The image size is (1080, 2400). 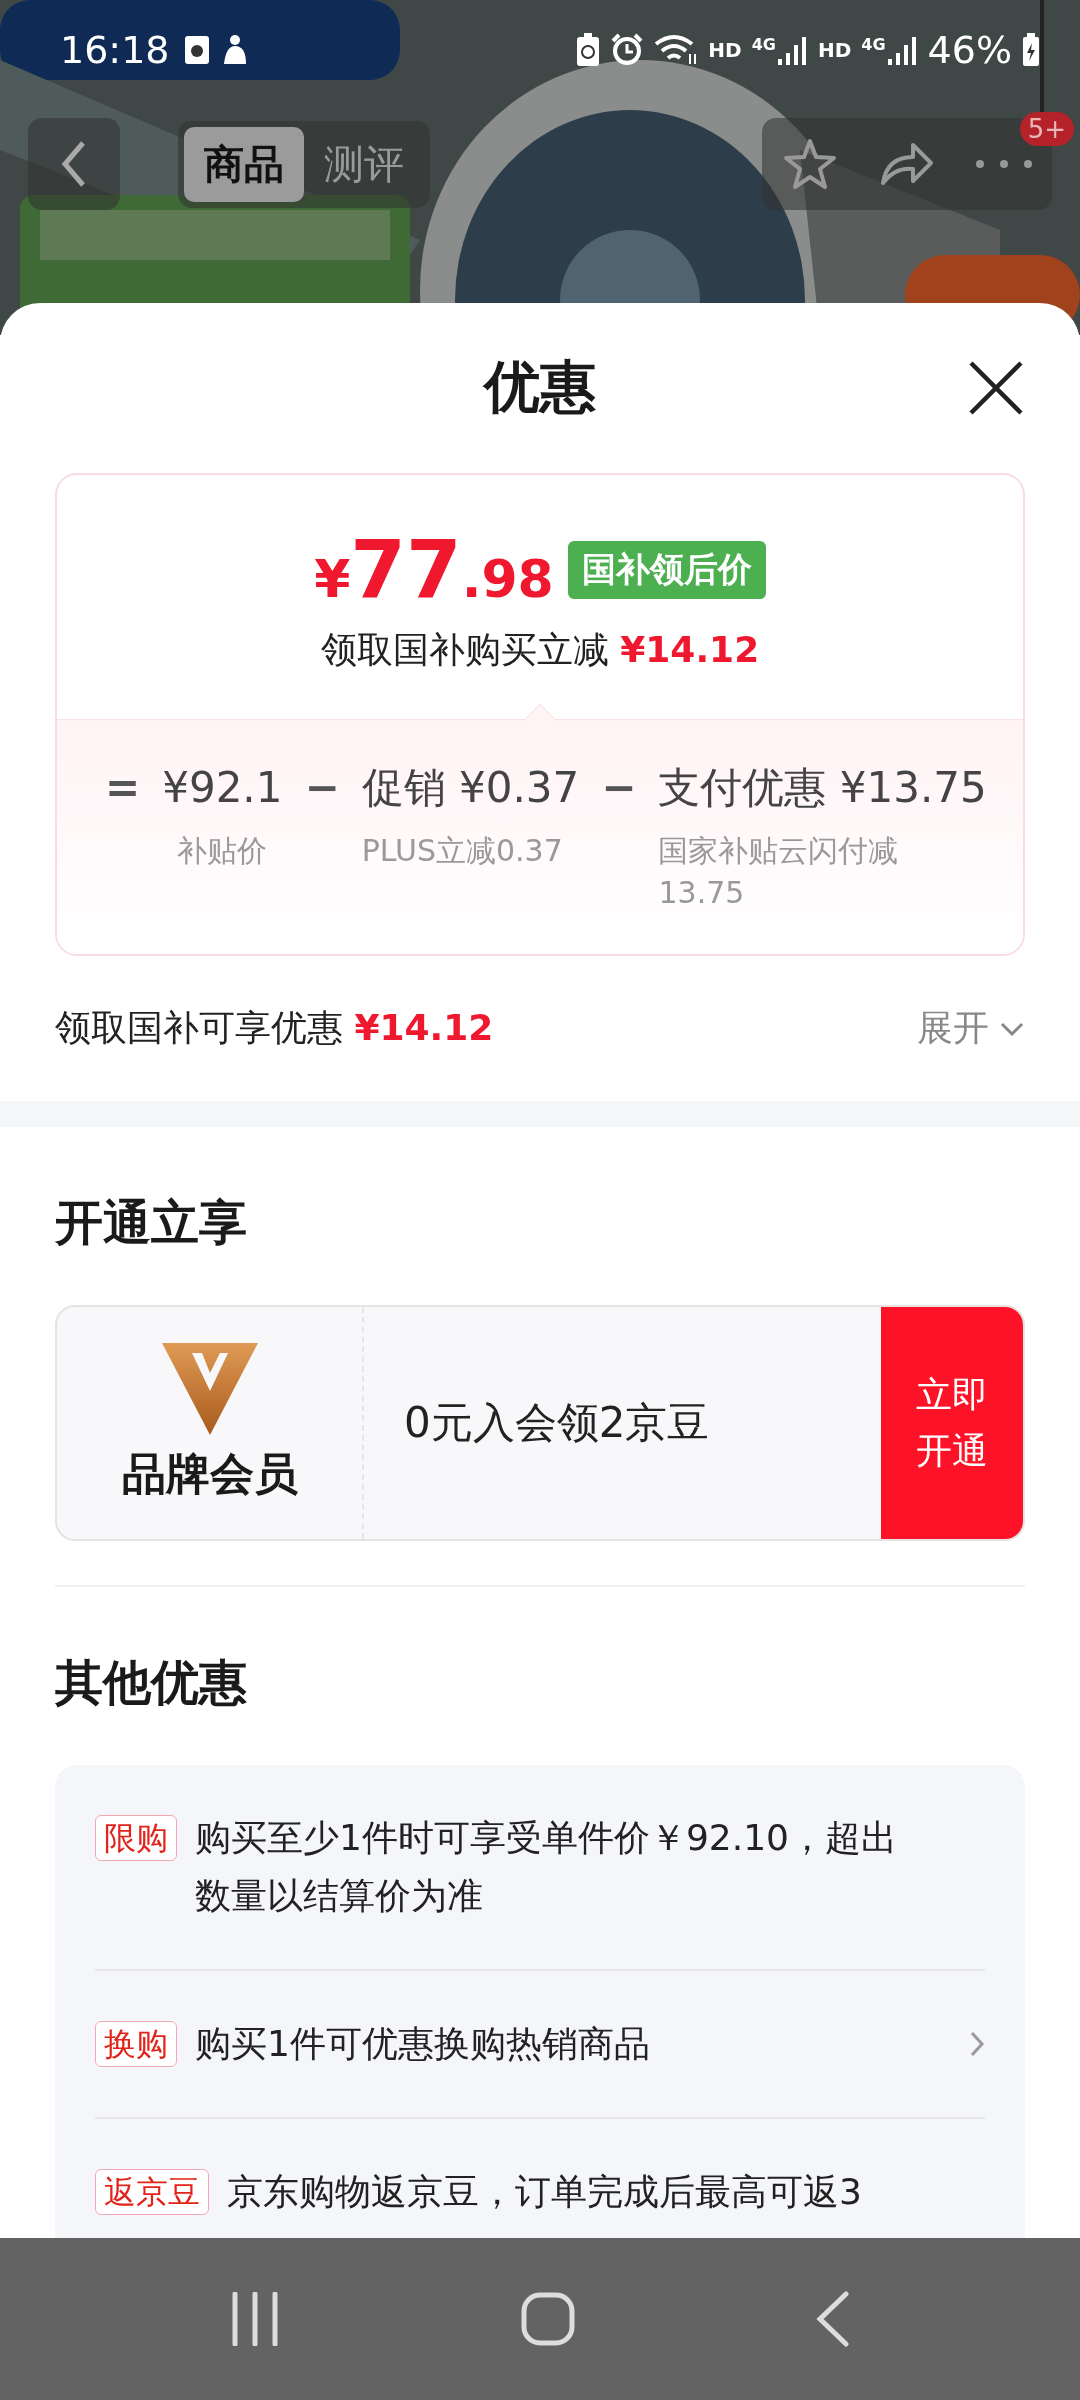 What do you see at coordinates (152, 2192) in the screenshot?
I see `offer-tag: 返京豆` at bounding box center [152, 2192].